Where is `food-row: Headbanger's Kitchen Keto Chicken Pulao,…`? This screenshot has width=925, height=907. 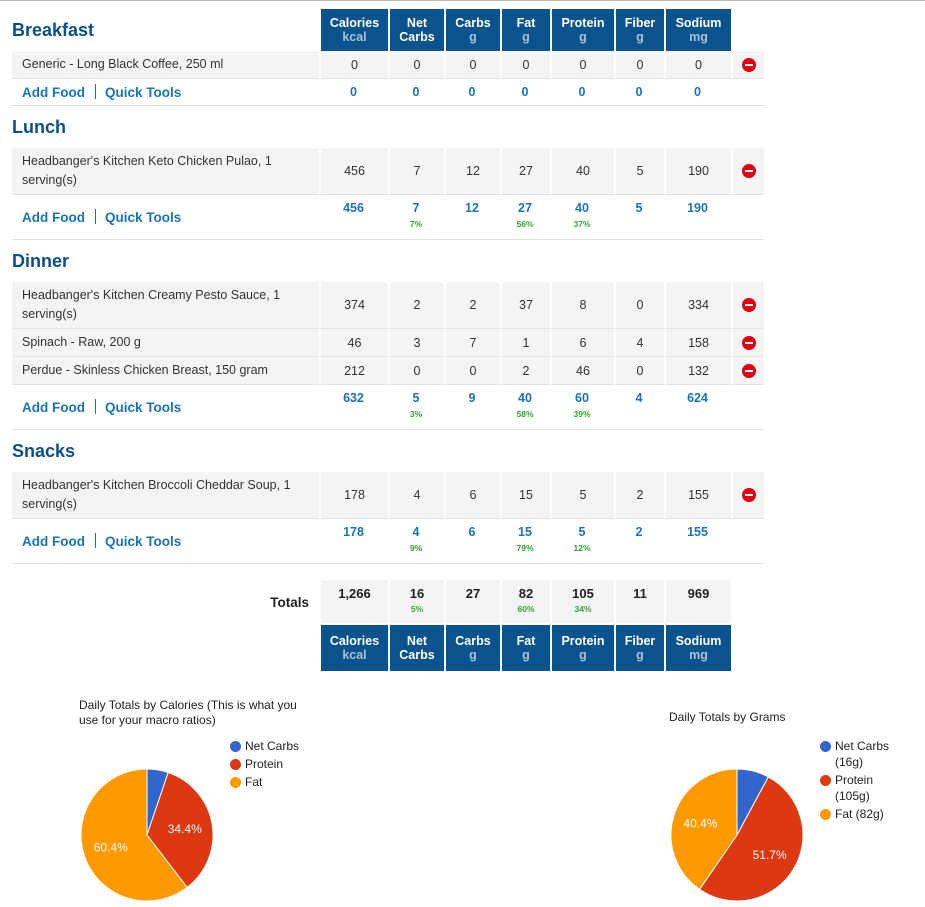
food-row: Headbanger's Kitchen Keto Chicken Pulao,… is located at coordinates (388, 171).